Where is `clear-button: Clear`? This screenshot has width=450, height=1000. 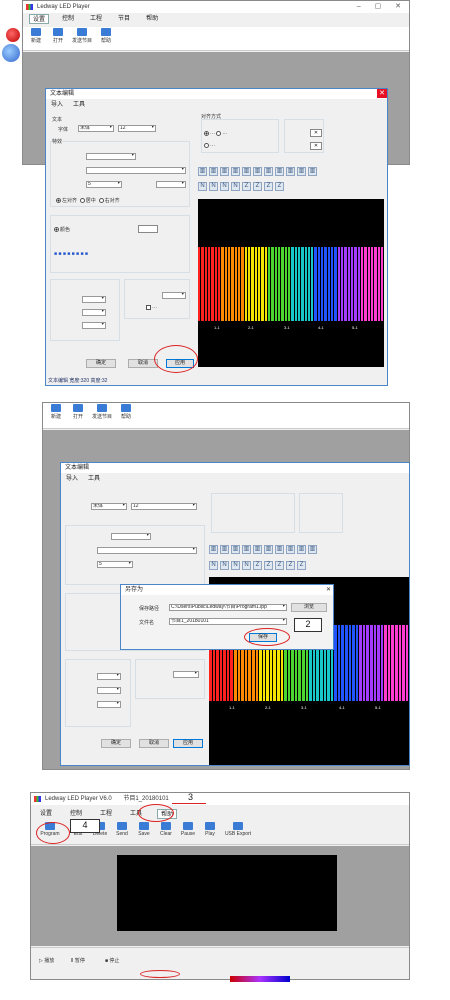 clear-button: Clear is located at coordinates (166, 832).